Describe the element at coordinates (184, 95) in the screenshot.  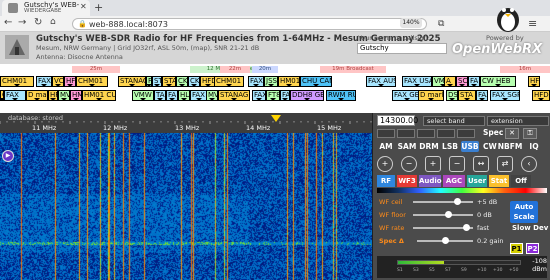
I see `bookmark-label: HL` at that location.